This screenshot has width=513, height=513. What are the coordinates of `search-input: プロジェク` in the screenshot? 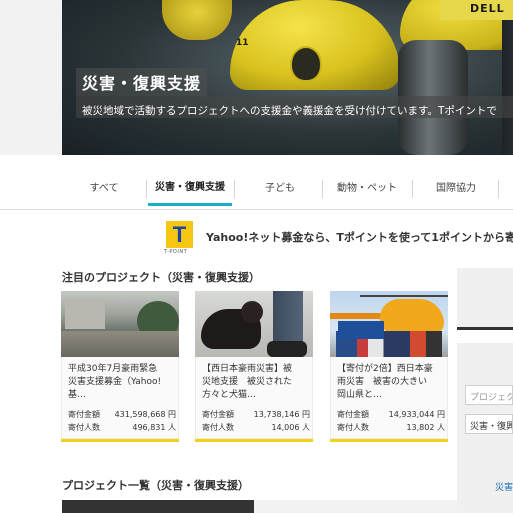 It's located at (489, 395).